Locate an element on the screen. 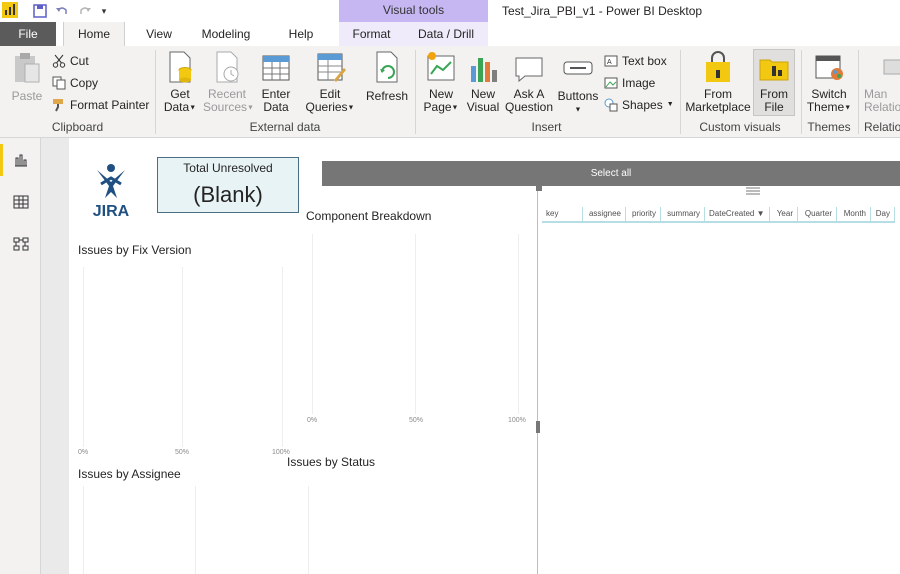 Image resolution: width=900 pixels, height=574 pixels. redo-icon is located at coordinates (85, 11).